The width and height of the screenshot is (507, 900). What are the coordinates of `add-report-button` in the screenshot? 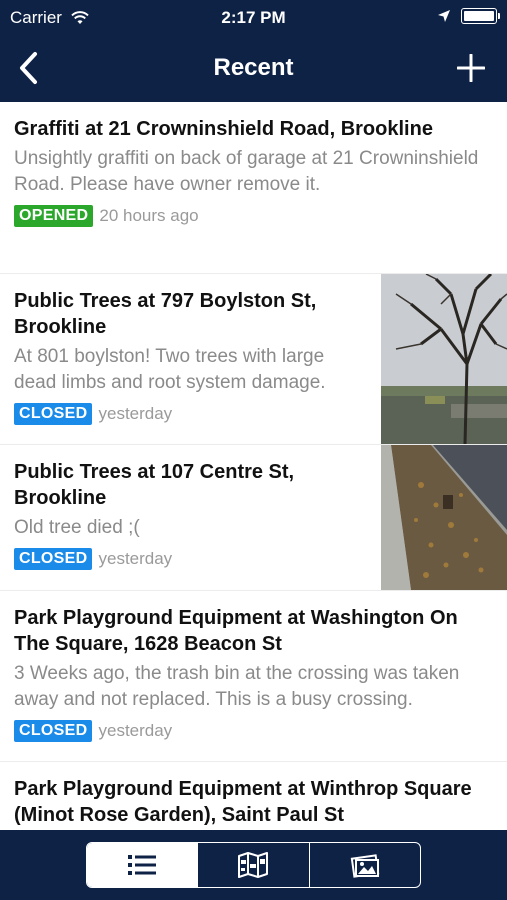 It's located at (471, 68).